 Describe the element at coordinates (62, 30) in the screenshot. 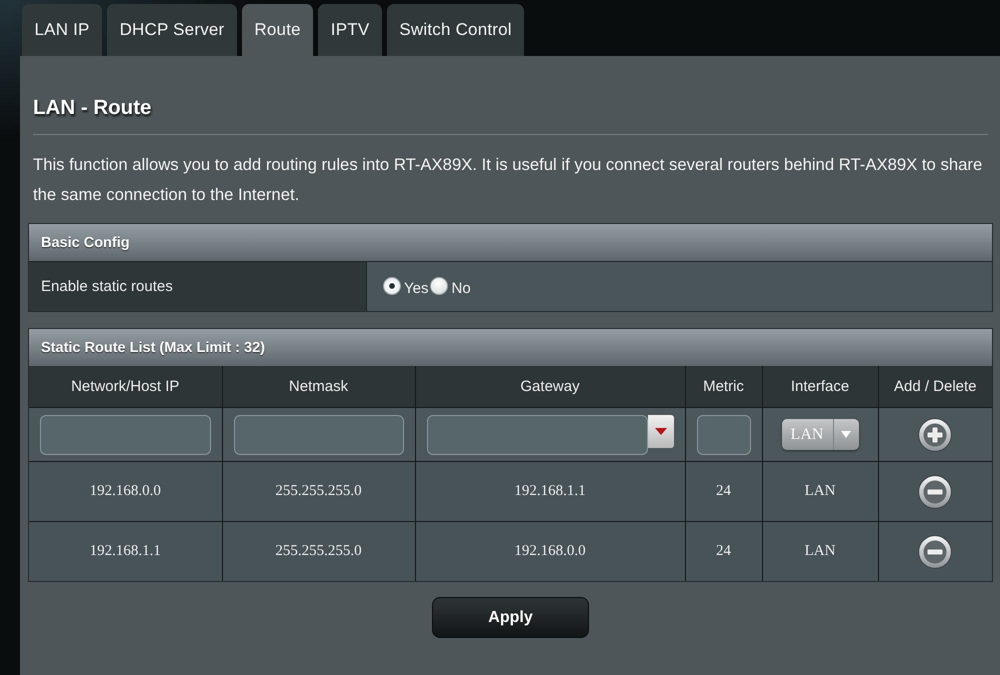

I see `tab: LAN IP` at that location.